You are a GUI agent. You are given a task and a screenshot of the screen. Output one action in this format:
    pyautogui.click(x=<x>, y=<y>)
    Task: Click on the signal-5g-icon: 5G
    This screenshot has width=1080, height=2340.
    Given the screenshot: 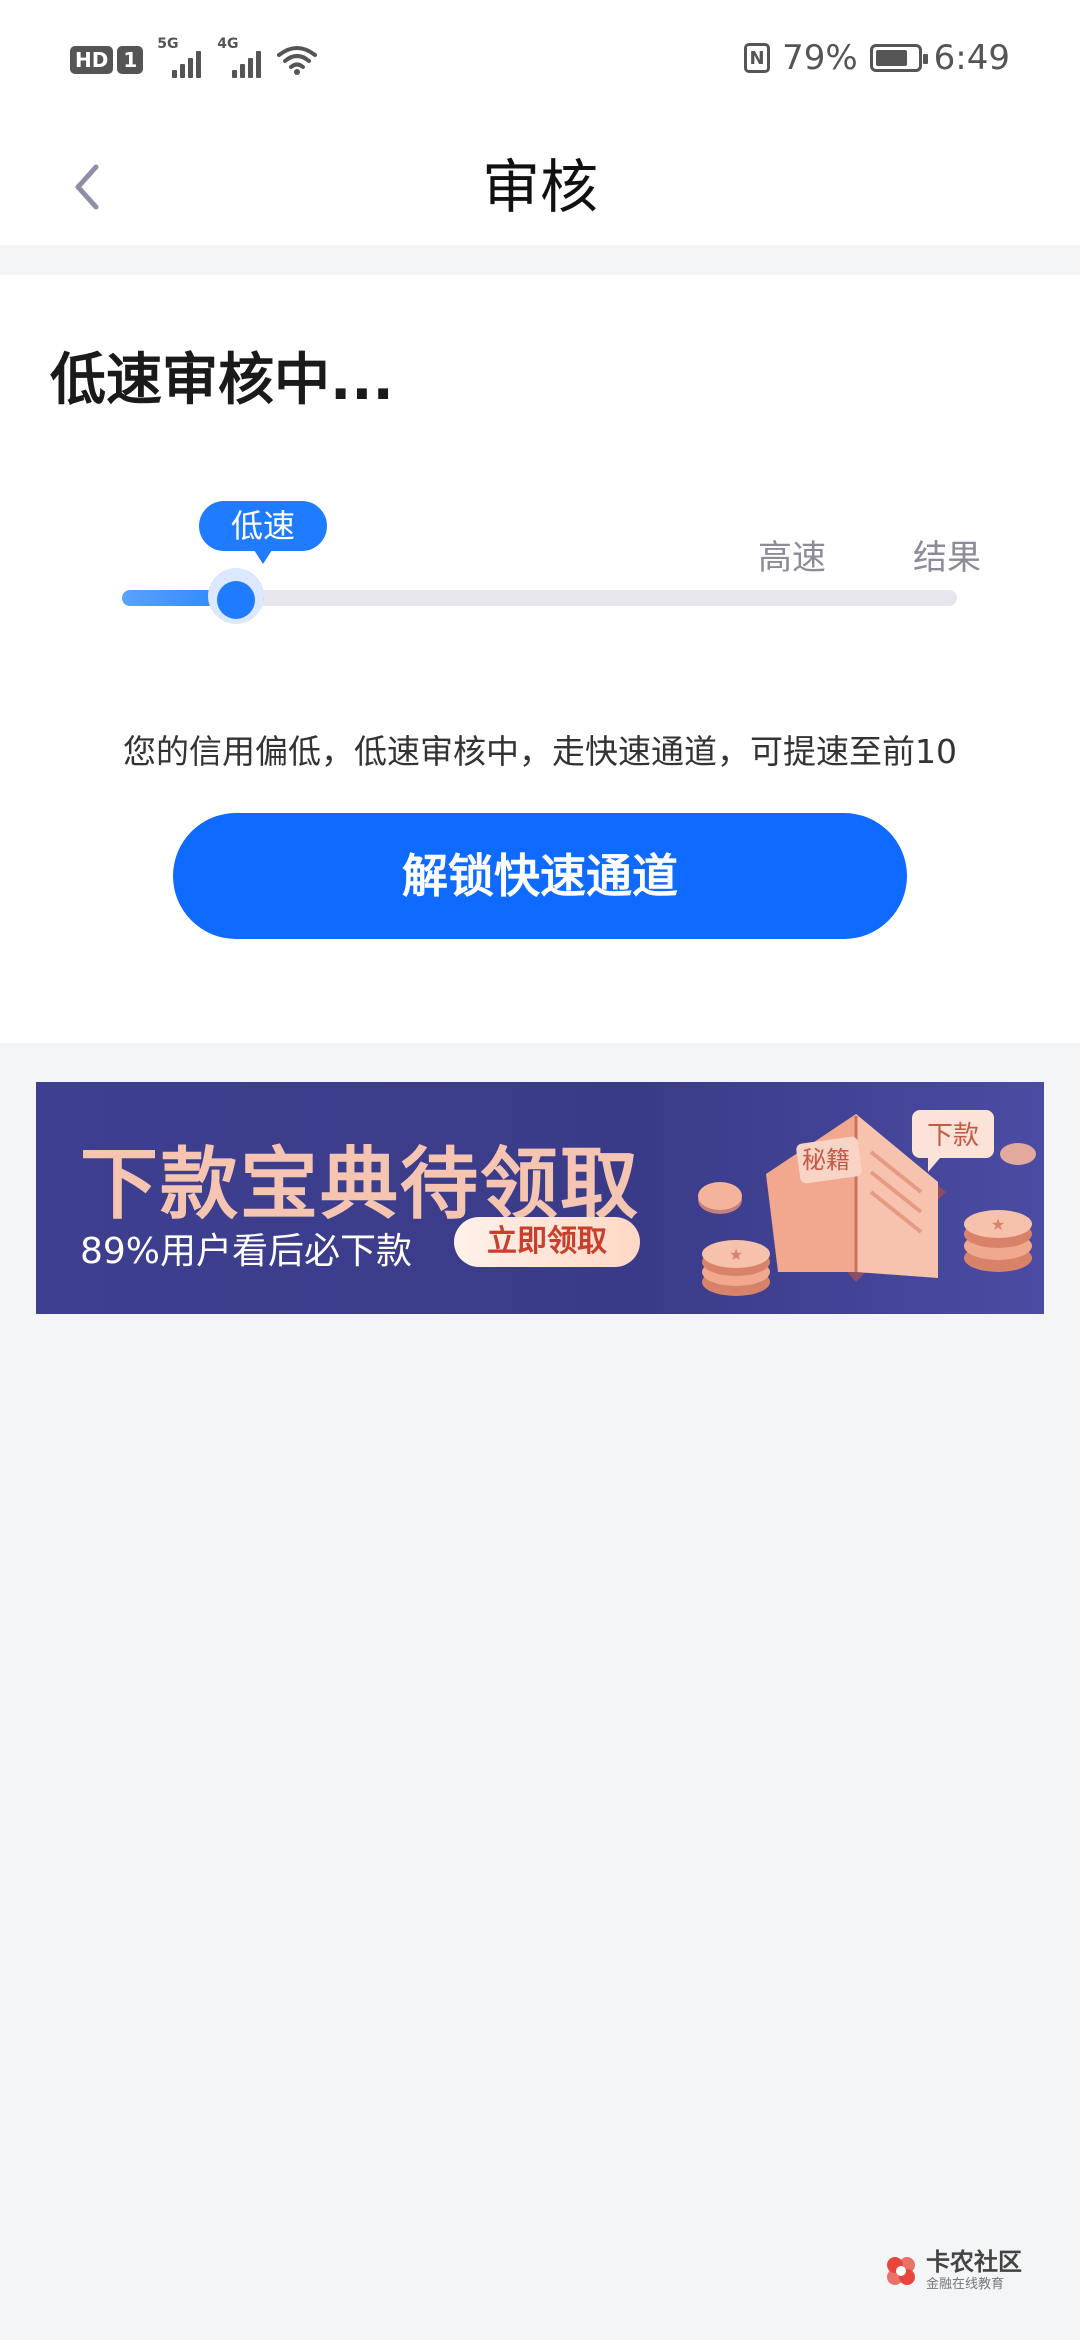 What is the action you would take?
    pyautogui.click(x=180, y=57)
    